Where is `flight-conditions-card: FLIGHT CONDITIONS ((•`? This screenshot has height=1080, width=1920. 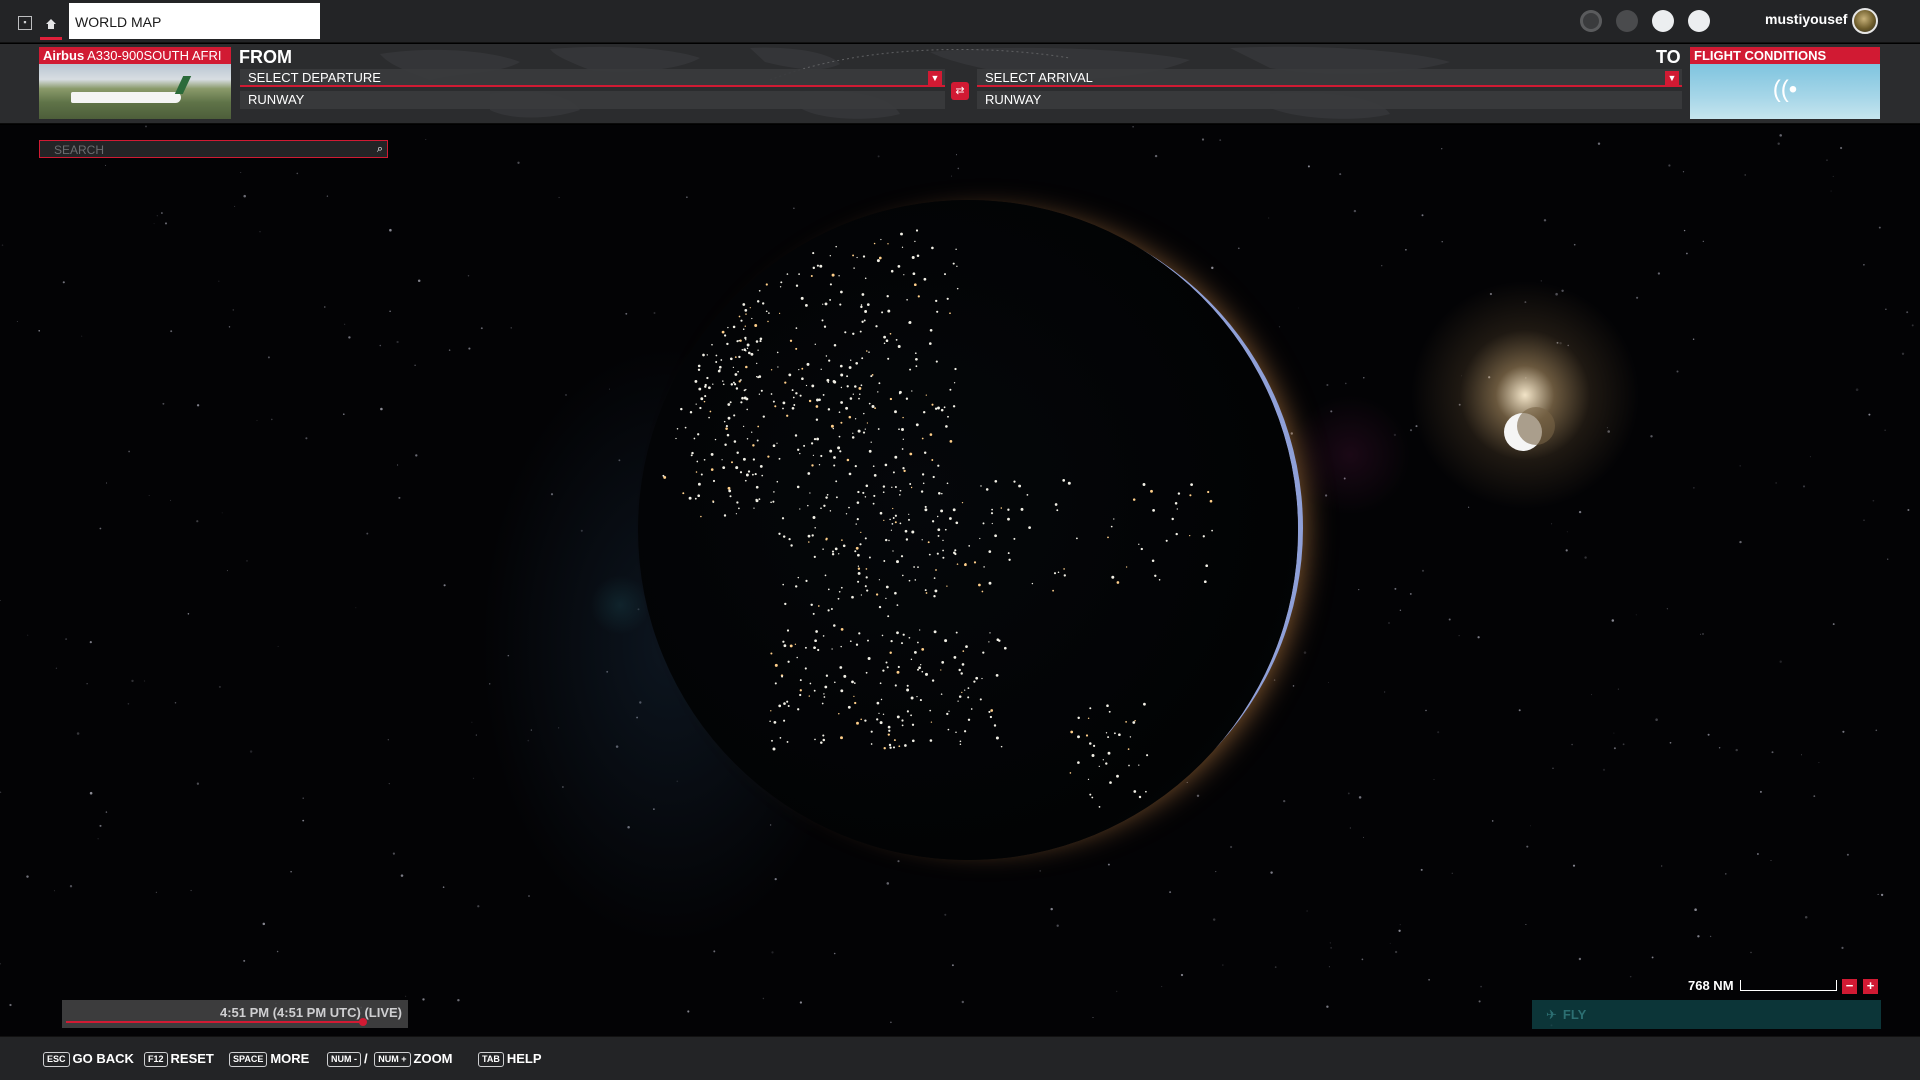 flight-conditions-card: FLIGHT CONDITIONS ((• is located at coordinates (1785, 83).